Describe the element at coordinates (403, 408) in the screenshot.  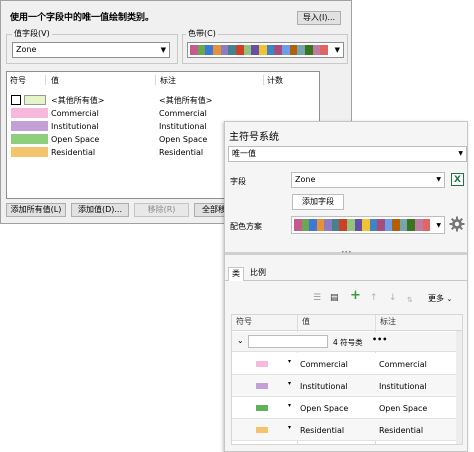
I see `row-label: Open Space` at that location.